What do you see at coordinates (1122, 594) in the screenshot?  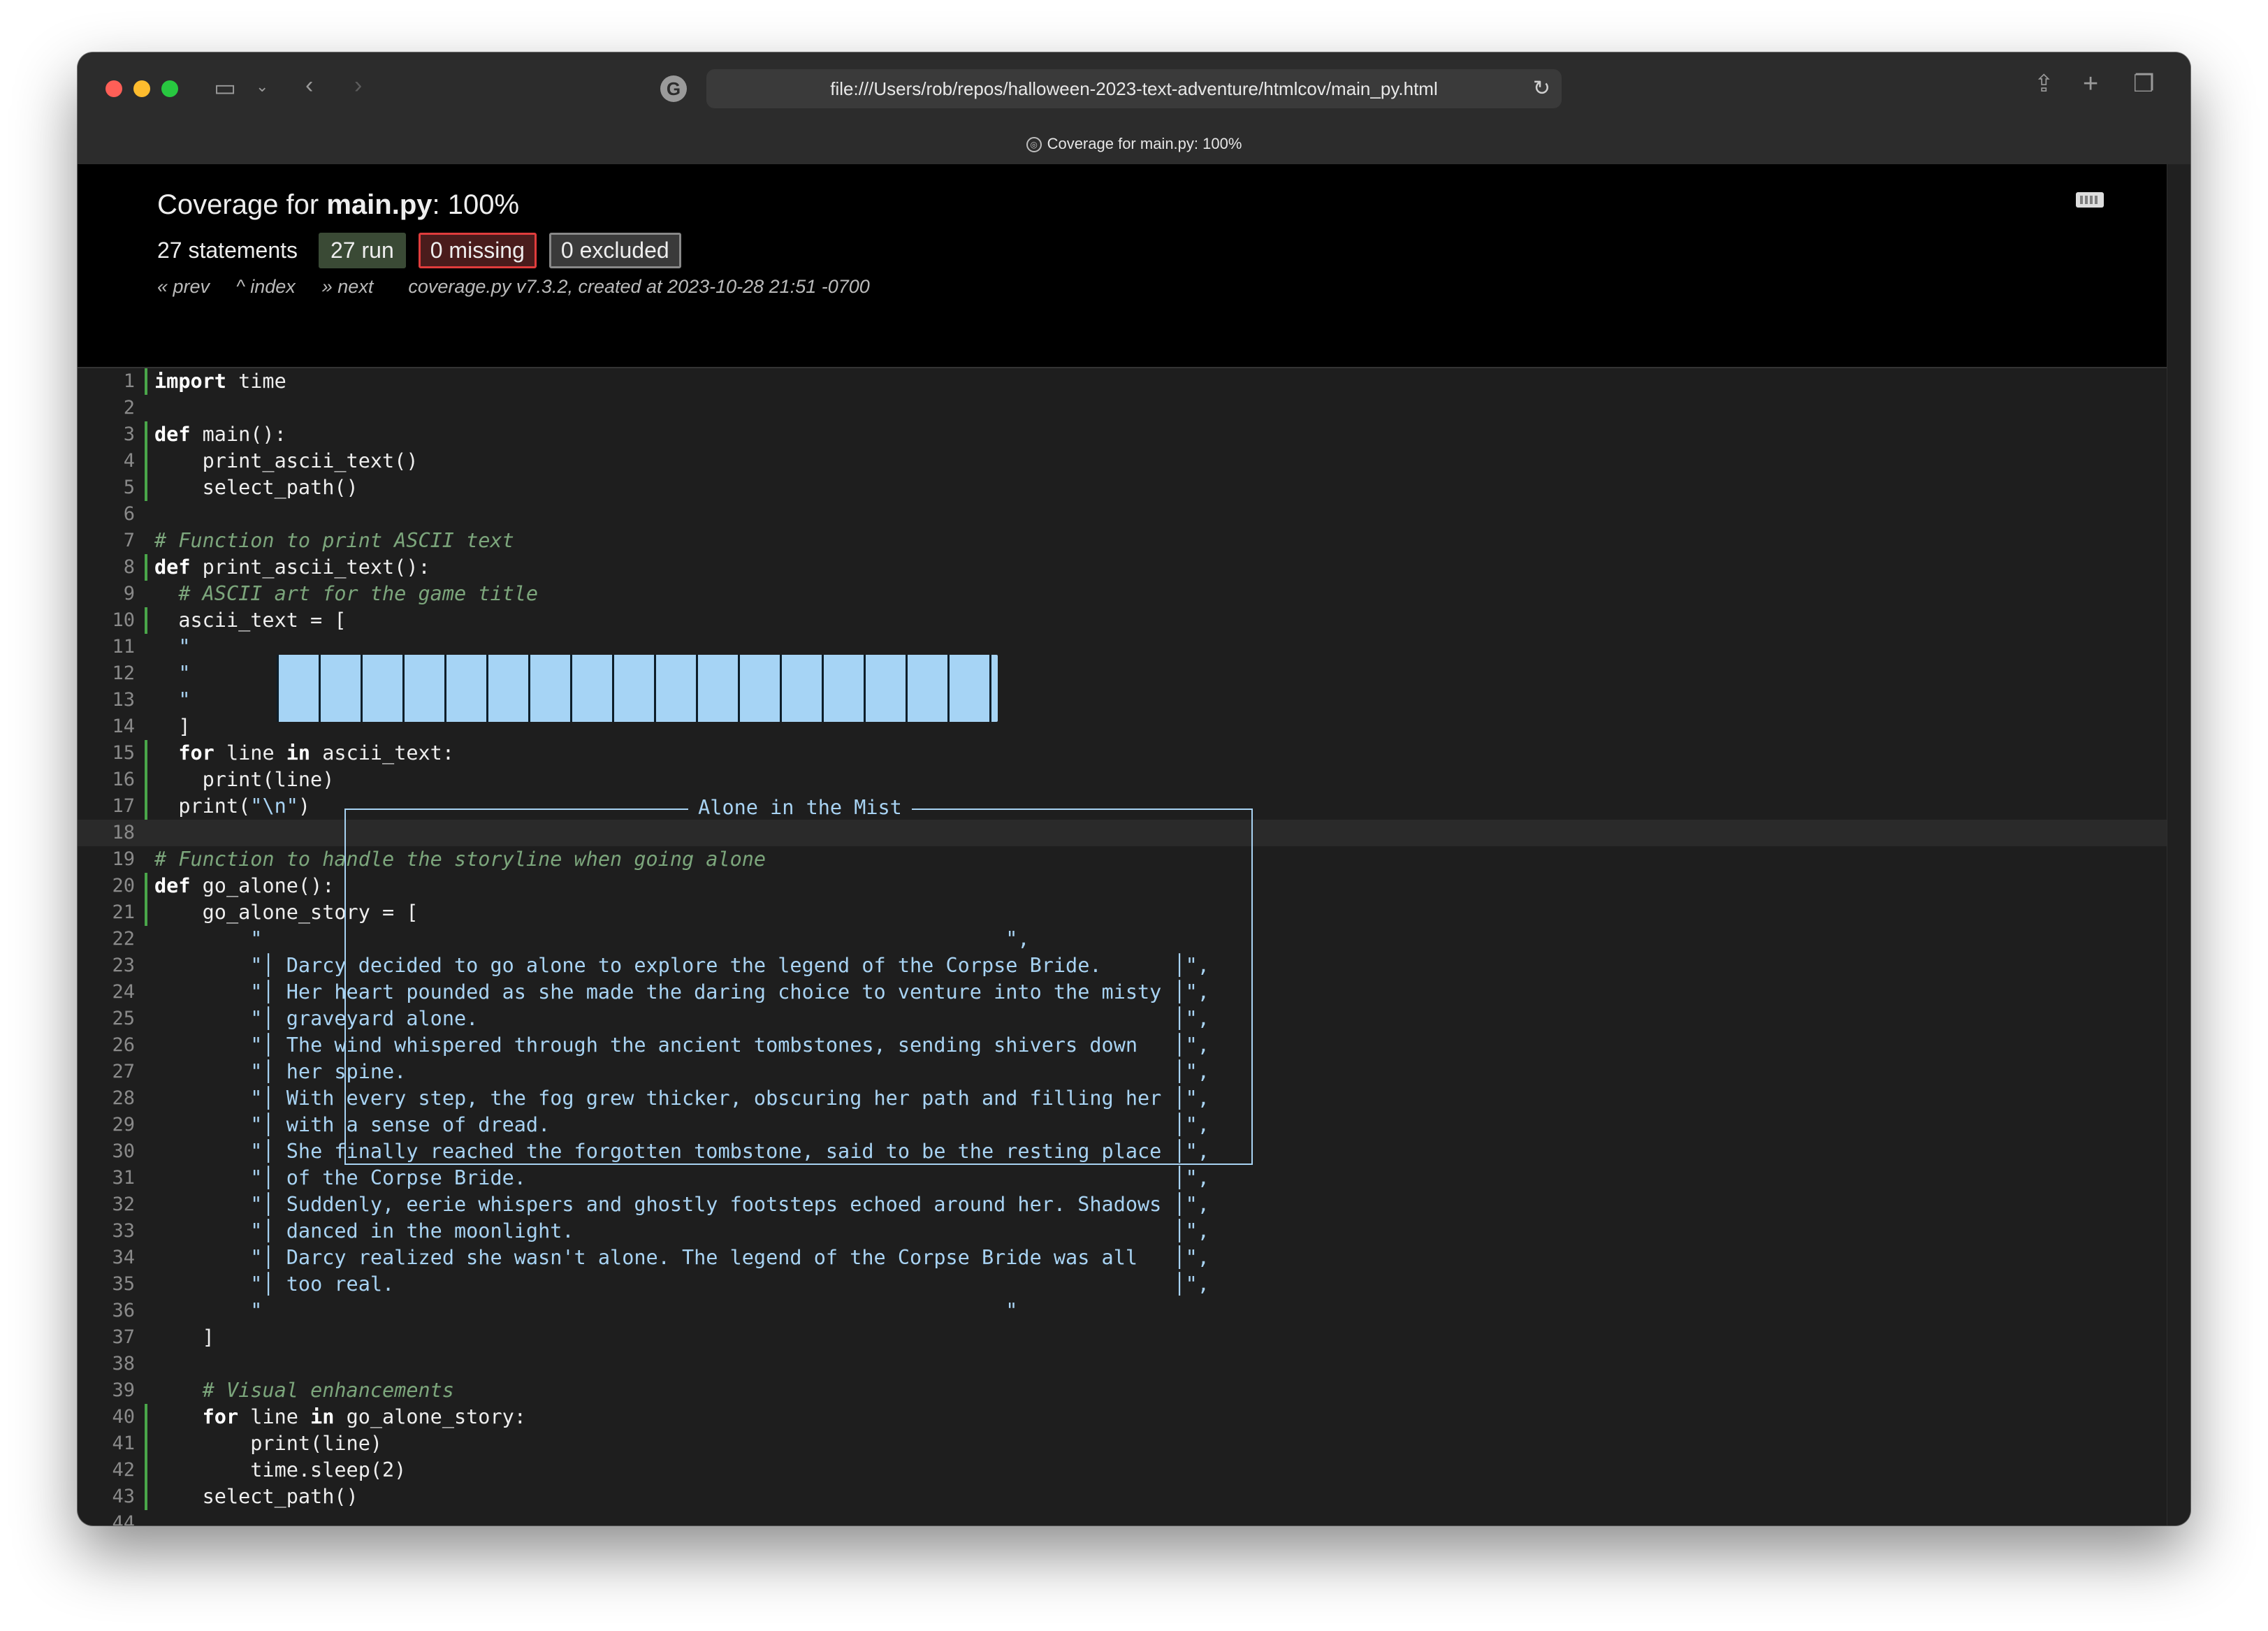 I see `code-line: 9 # ASCII art for the game title` at bounding box center [1122, 594].